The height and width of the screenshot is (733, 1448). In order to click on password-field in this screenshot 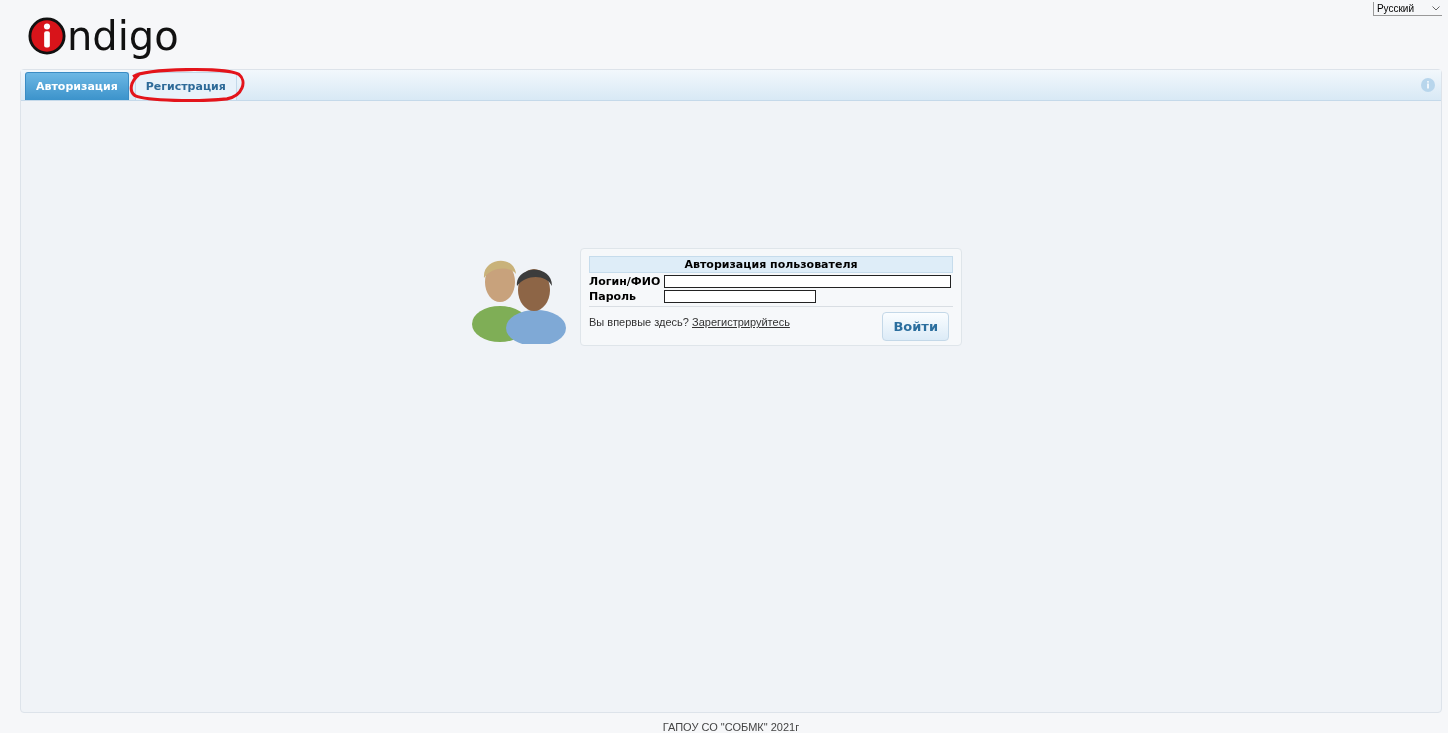, I will do `click(740, 296)`.